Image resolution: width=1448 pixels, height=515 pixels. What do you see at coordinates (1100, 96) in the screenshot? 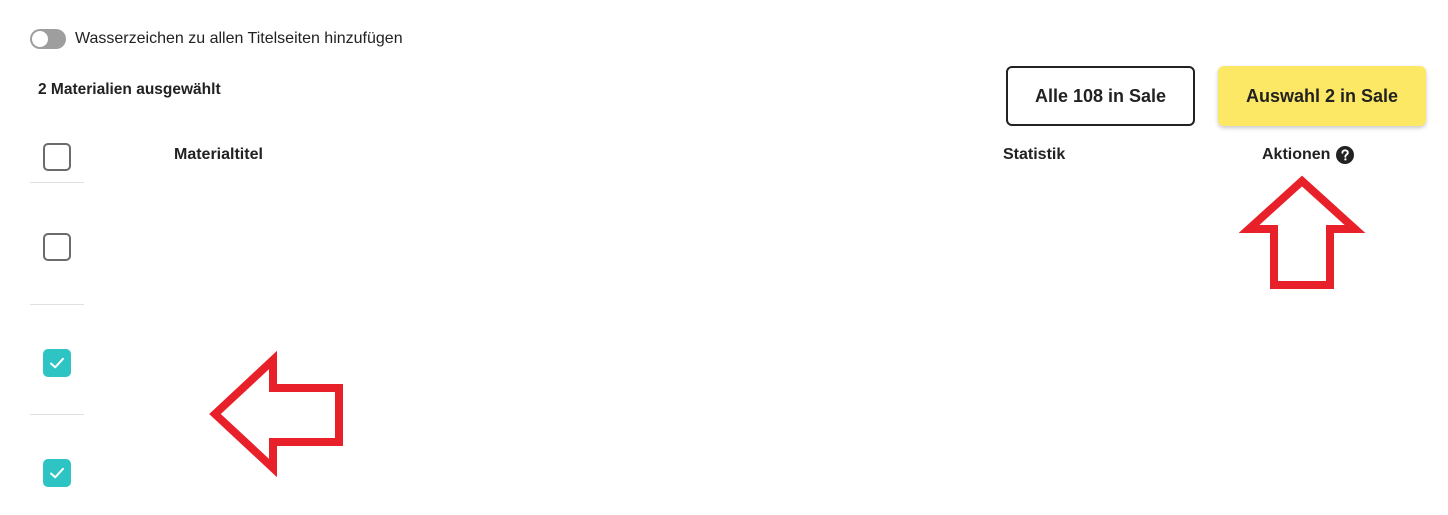
I see `sale-all-button: Alle 108 in Sale` at bounding box center [1100, 96].